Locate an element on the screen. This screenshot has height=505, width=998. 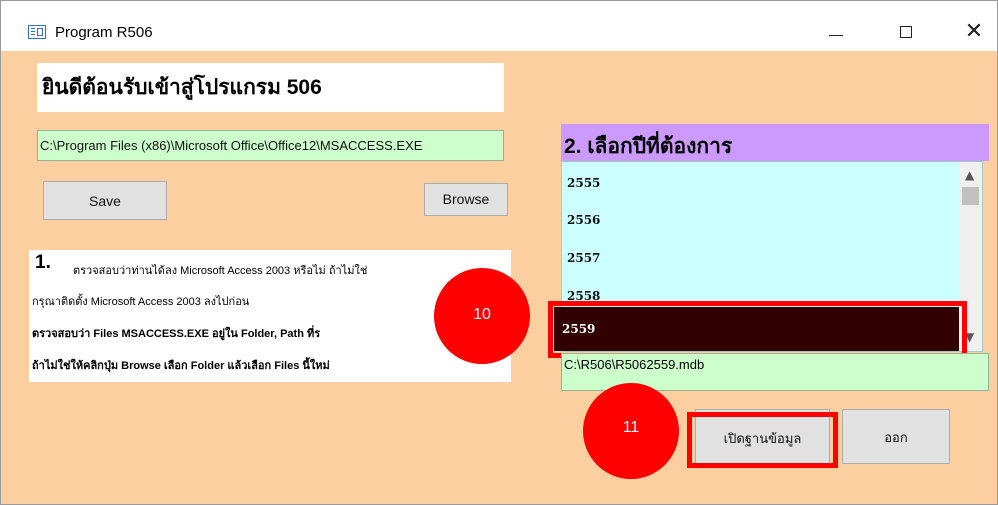
save-button: Save is located at coordinates (105, 200).